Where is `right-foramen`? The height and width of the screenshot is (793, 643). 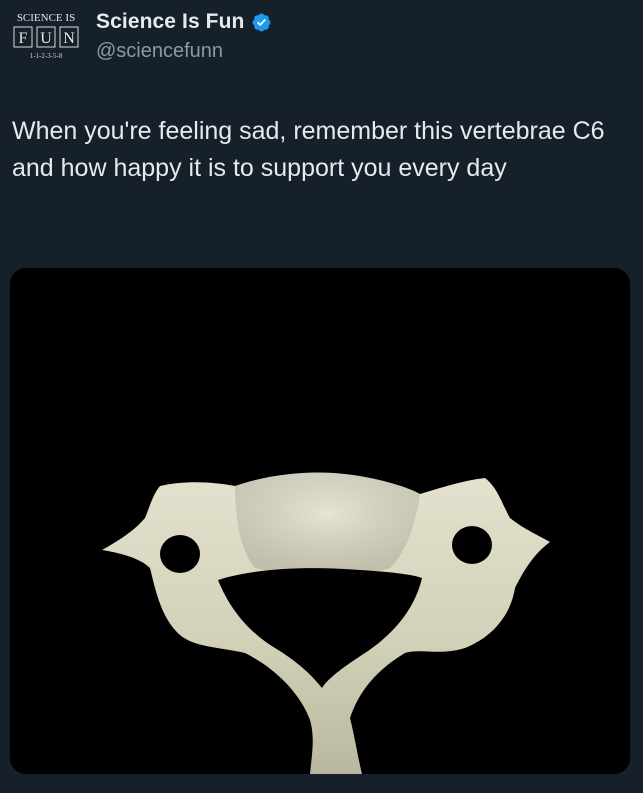
right-foramen is located at coordinates (472, 545).